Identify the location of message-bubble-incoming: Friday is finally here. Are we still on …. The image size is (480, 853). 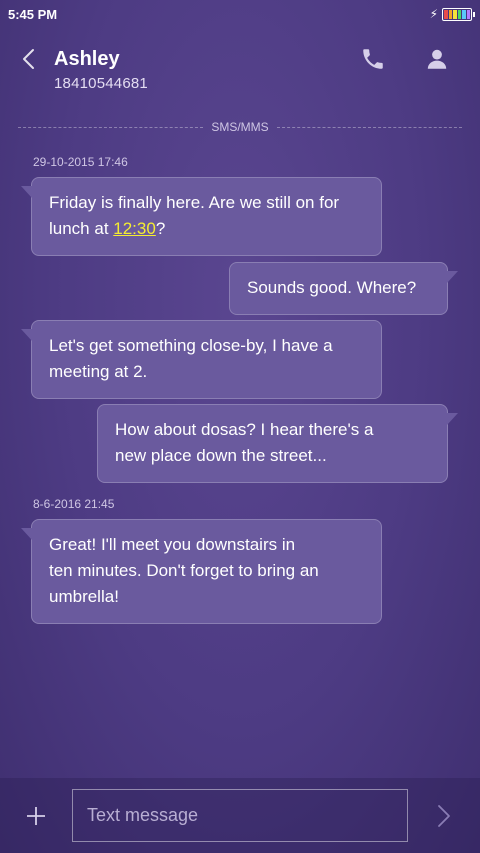
(201, 216).